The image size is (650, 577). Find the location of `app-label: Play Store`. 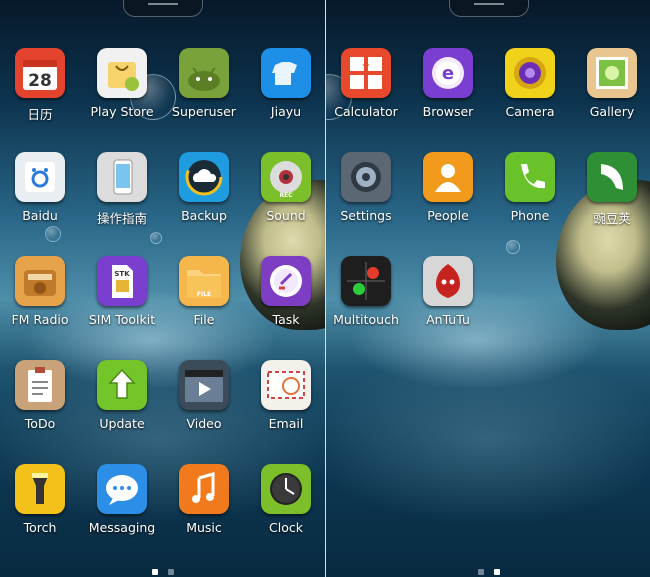

app-label: Play Store is located at coordinates (122, 111).